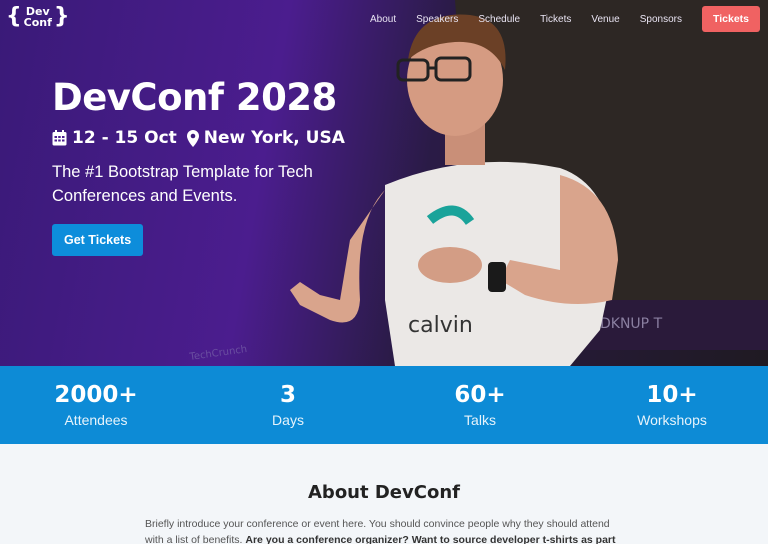  What do you see at coordinates (731, 19) in the screenshot?
I see `nav-tickets-button: Tickets` at bounding box center [731, 19].